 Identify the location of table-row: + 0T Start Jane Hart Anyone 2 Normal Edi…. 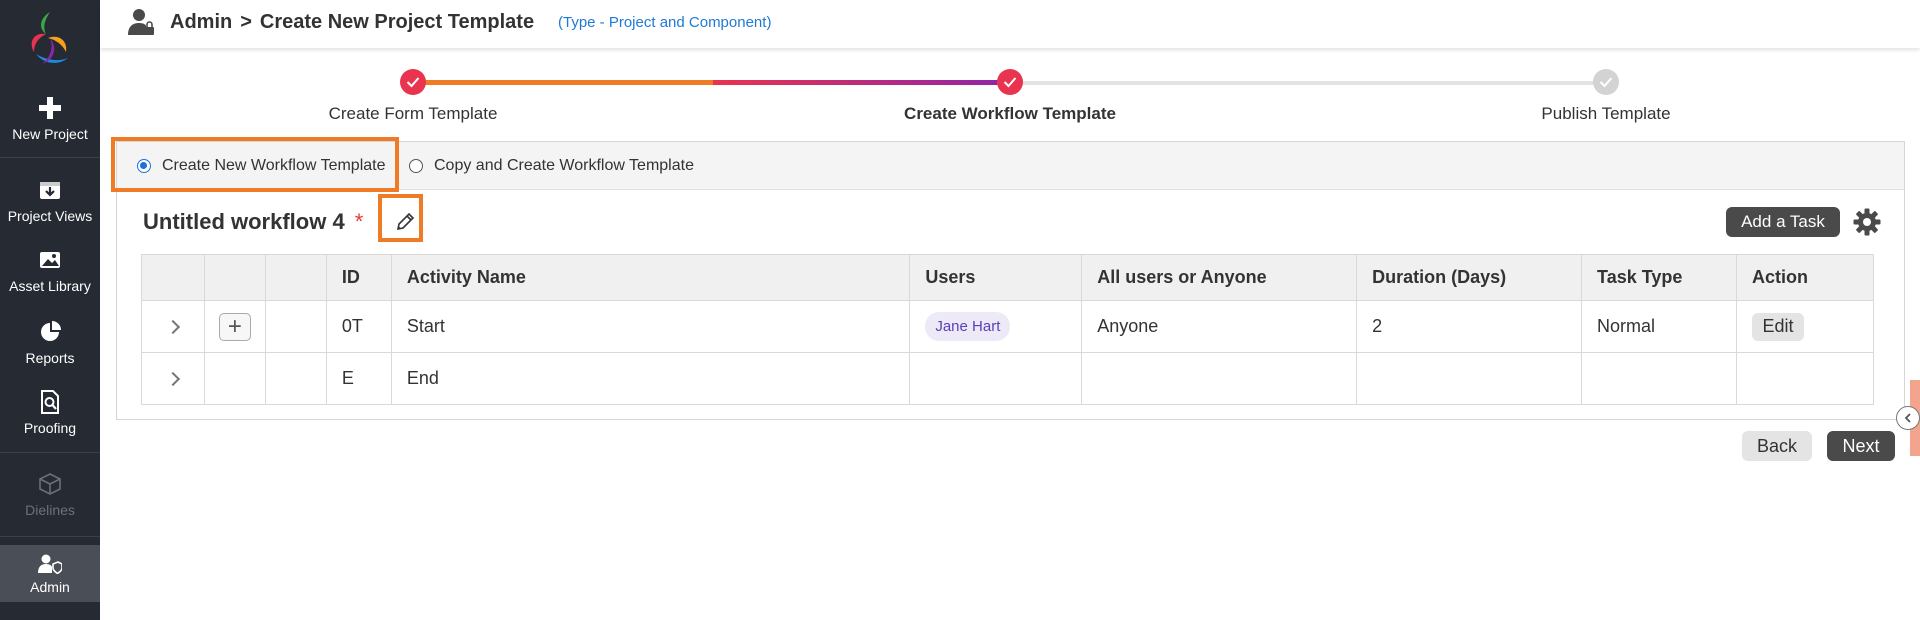
(1008, 326).